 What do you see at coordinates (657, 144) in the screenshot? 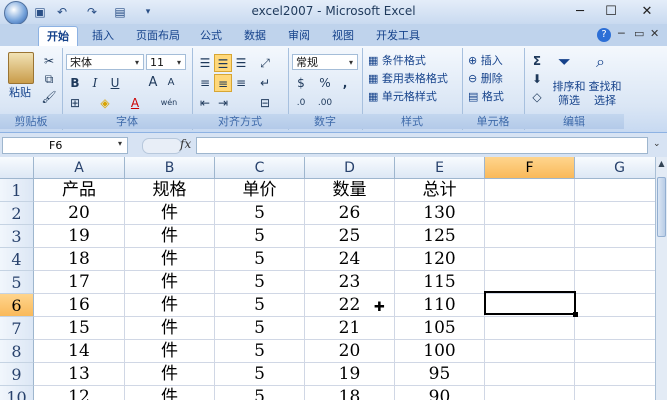
I see `expand-formula-icon: ⌄` at bounding box center [657, 144].